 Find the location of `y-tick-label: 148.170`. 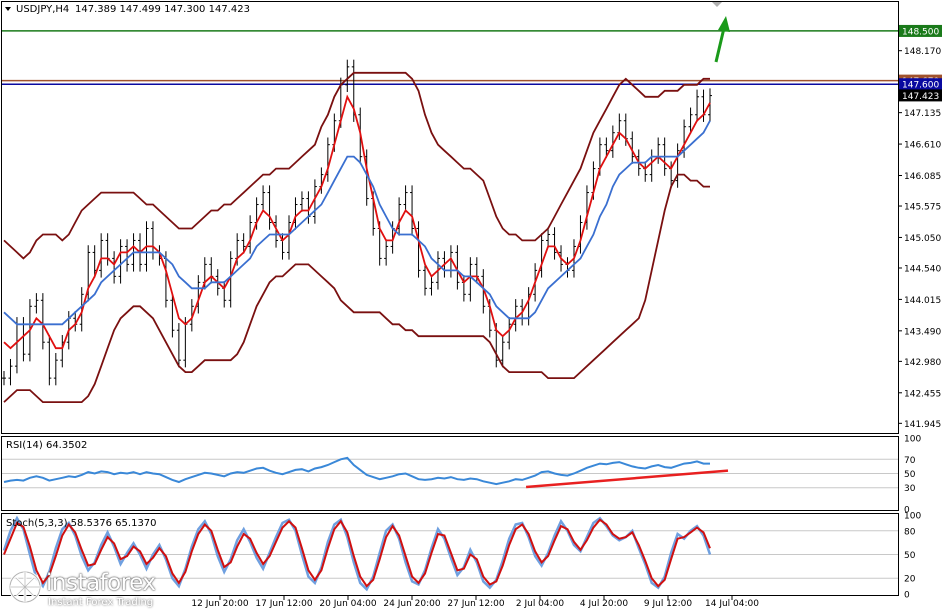

y-tick-label: 148.170 is located at coordinates (922, 52).